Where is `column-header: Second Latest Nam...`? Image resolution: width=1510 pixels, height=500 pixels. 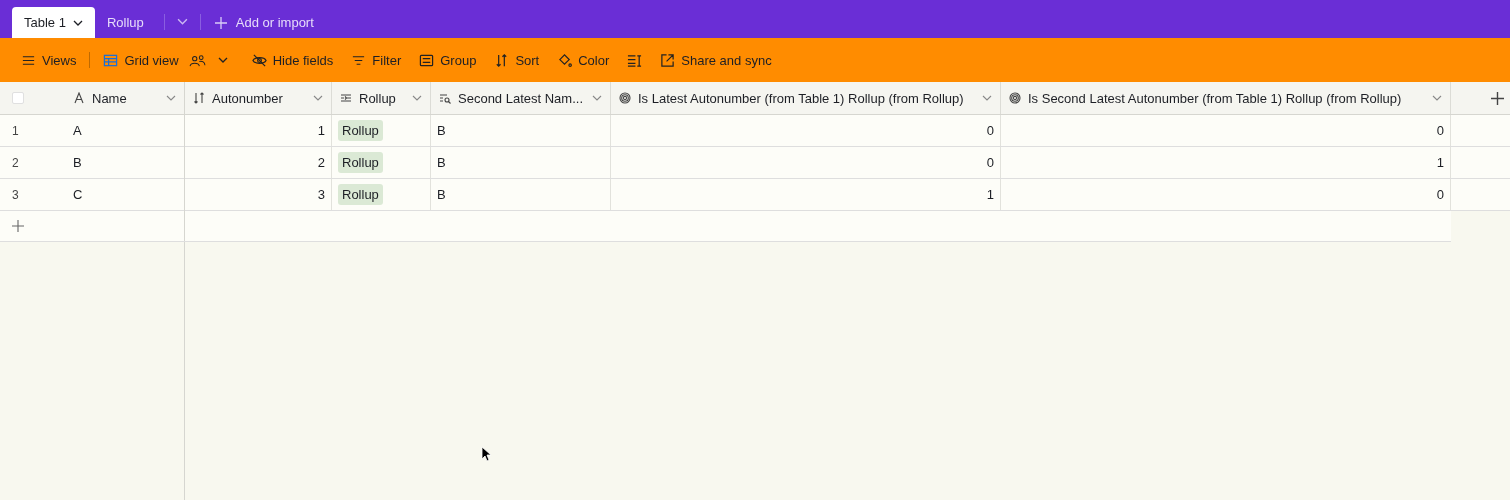
column-header: Second Latest Nam... is located at coordinates (521, 98).